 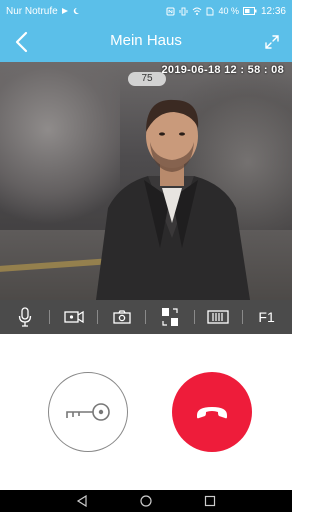 I want to click on panel-button, so click(x=218, y=317).